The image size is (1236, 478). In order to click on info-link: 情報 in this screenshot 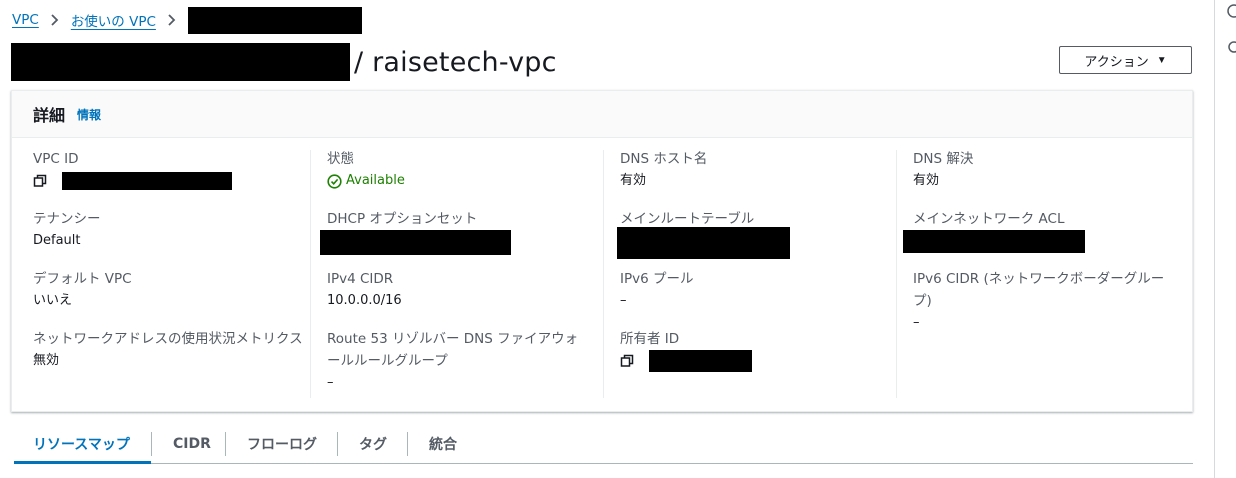, I will do `click(89, 114)`.